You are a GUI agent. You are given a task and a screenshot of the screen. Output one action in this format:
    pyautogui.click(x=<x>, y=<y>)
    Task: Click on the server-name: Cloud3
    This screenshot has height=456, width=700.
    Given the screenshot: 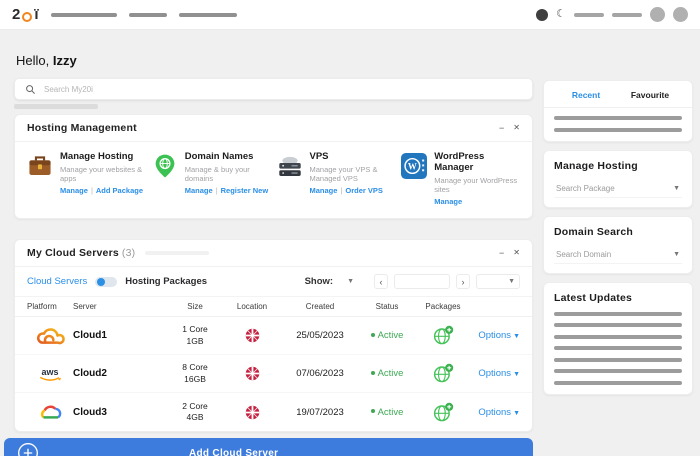 What is the action you would take?
    pyautogui.click(x=90, y=412)
    